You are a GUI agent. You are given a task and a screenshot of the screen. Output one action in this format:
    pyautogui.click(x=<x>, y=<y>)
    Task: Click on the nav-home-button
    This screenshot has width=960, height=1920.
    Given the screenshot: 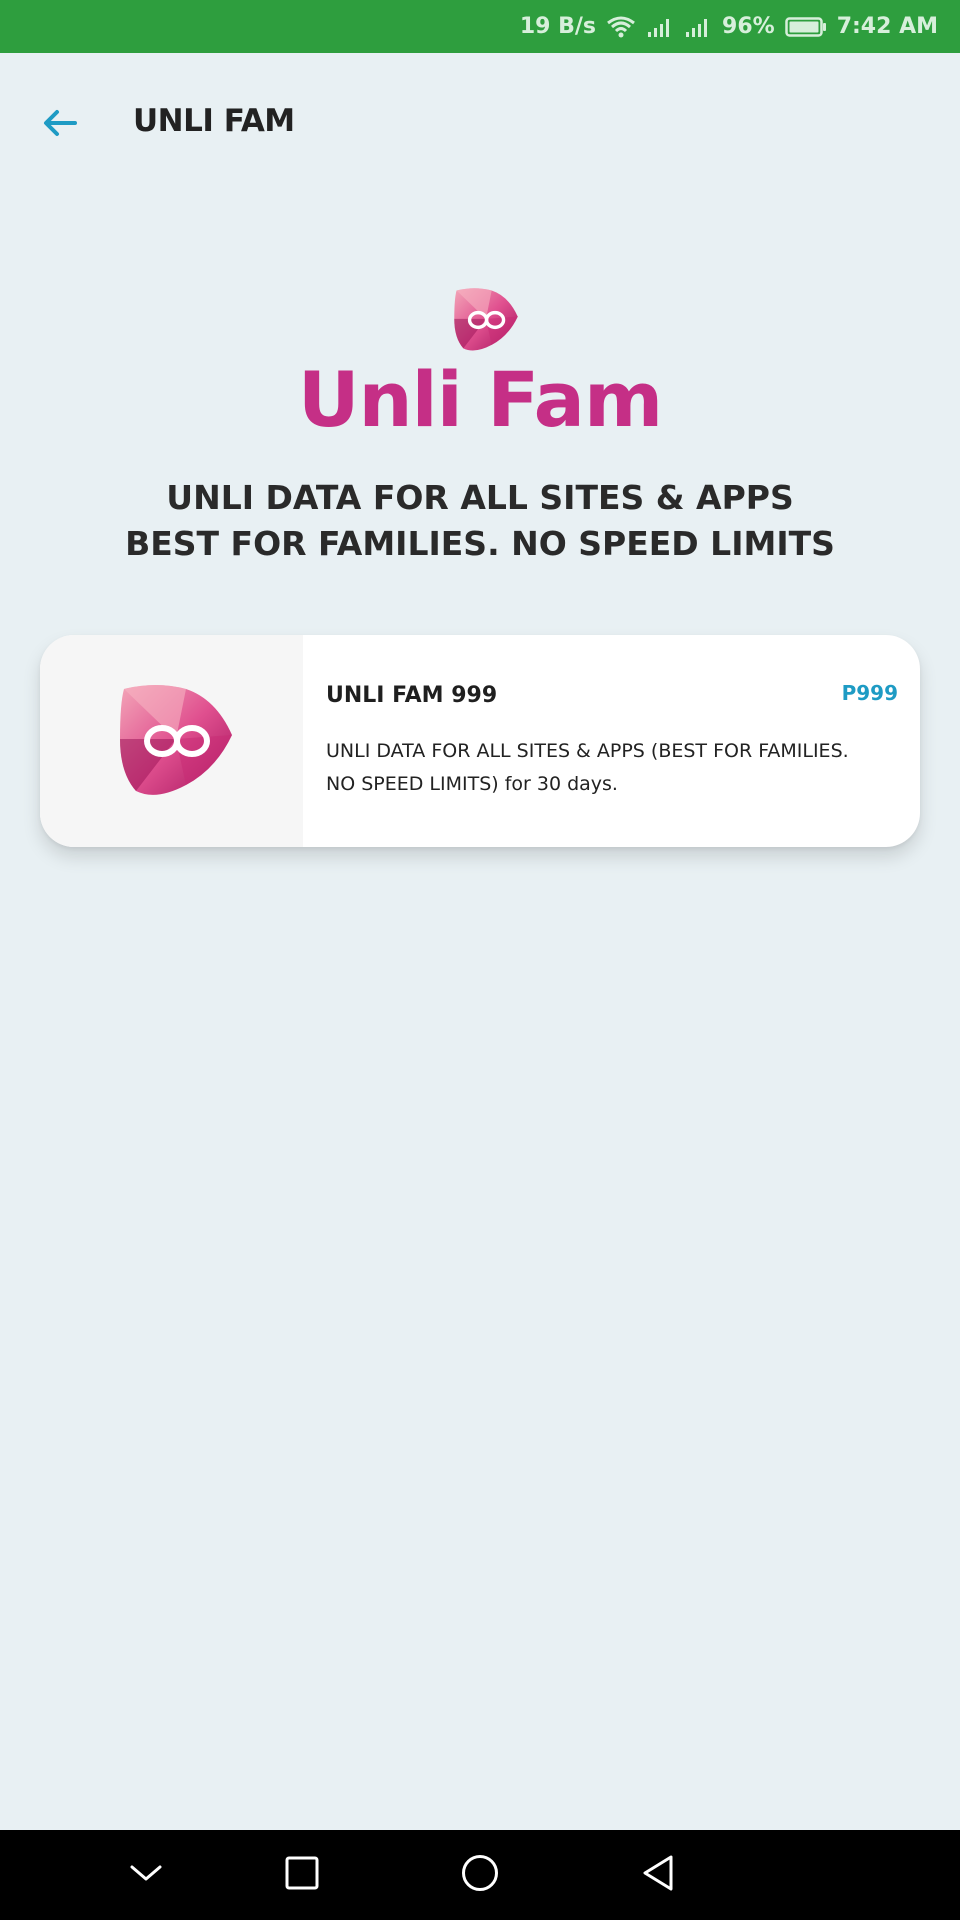 What is the action you would take?
    pyautogui.click(x=480, y=1875)
    